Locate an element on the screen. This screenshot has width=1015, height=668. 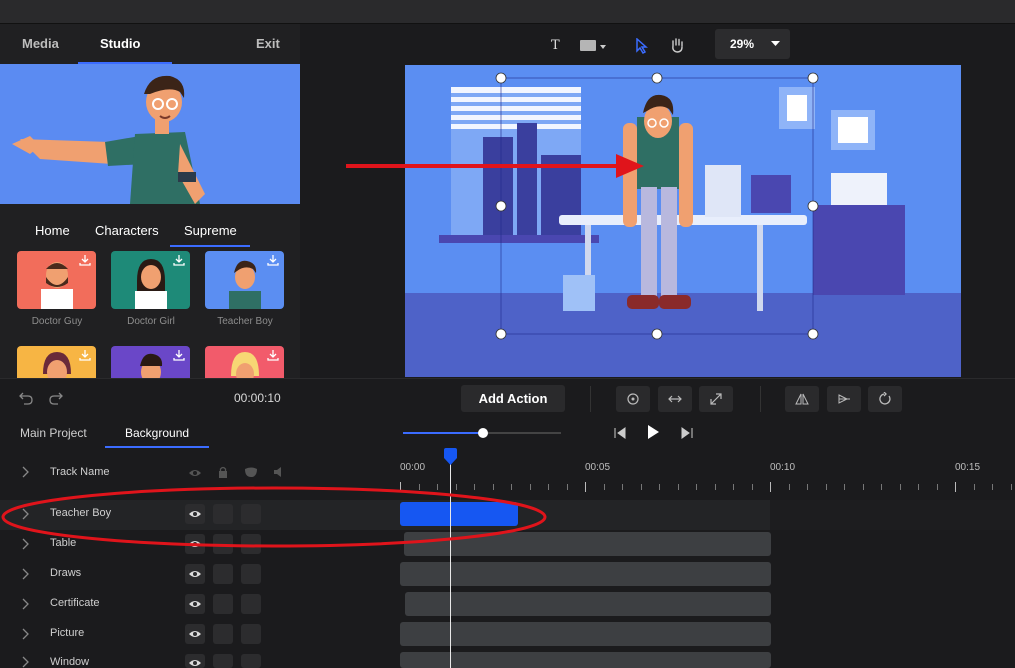
track-name: Window is located at coordinates (70, 662).